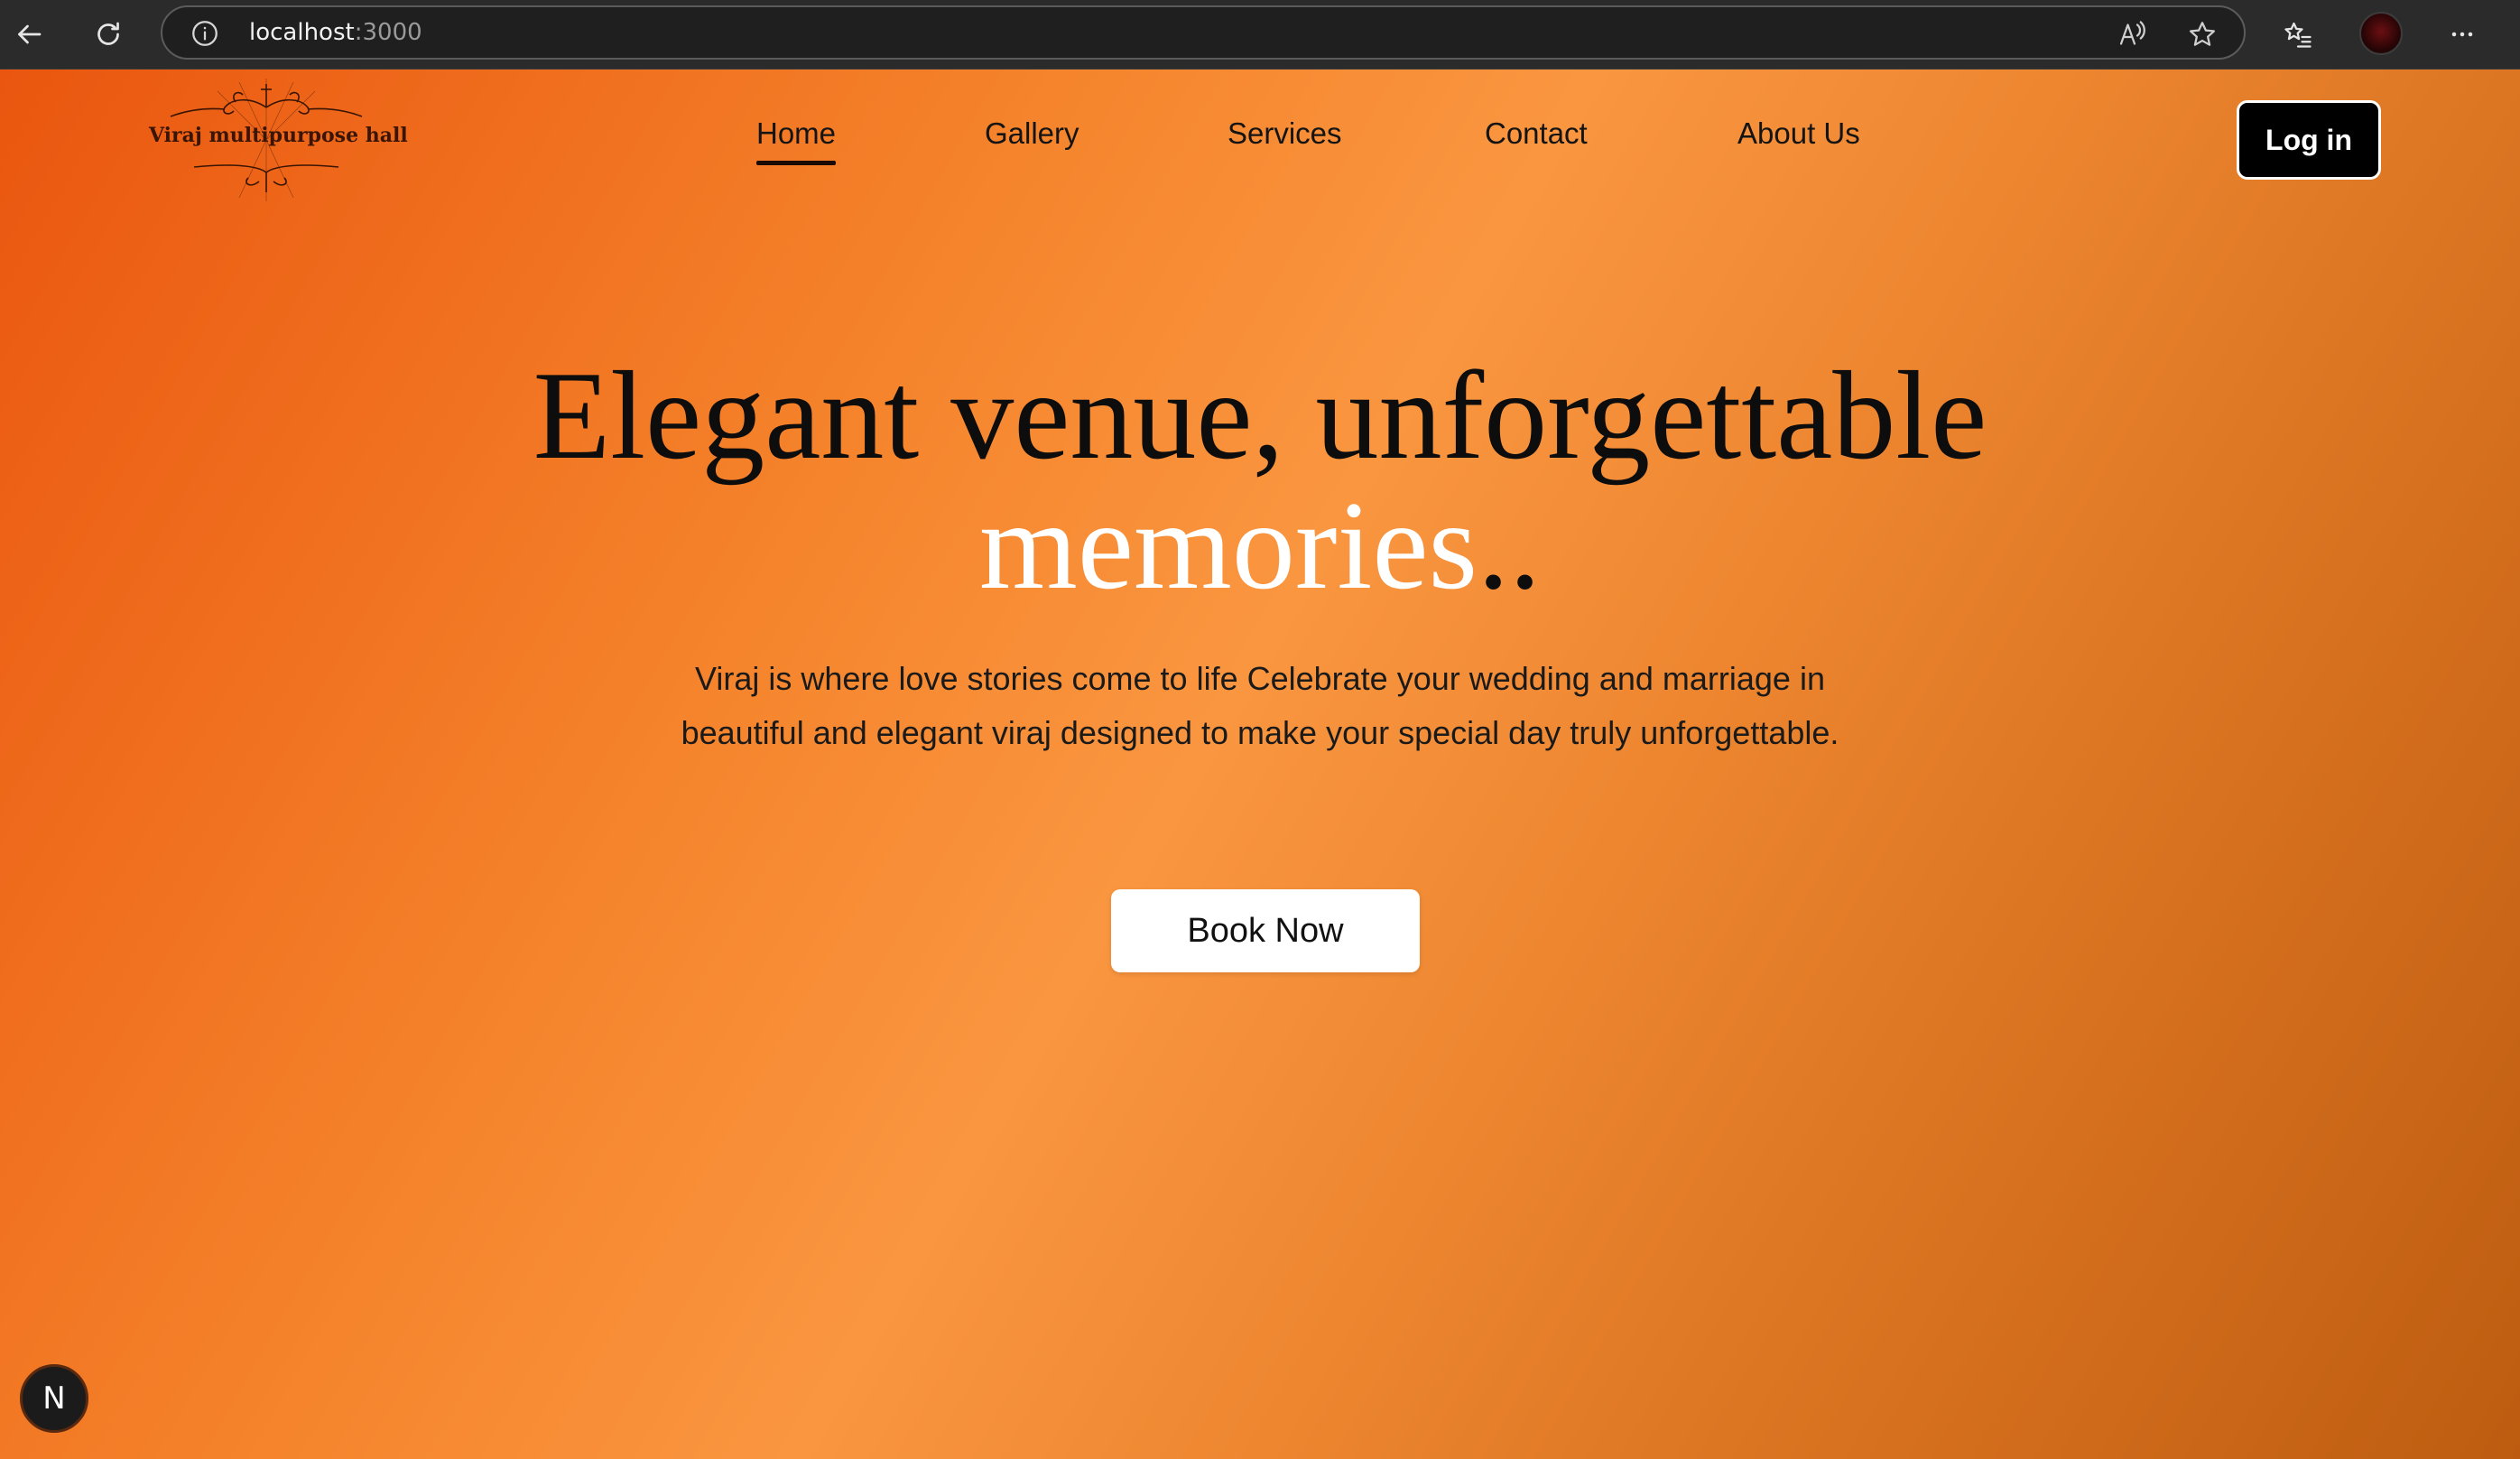  What do you see at coordinates (1536, 133) in the screenshot?
I see `nav-contact: Contact` at bounding box center [1536, 133].